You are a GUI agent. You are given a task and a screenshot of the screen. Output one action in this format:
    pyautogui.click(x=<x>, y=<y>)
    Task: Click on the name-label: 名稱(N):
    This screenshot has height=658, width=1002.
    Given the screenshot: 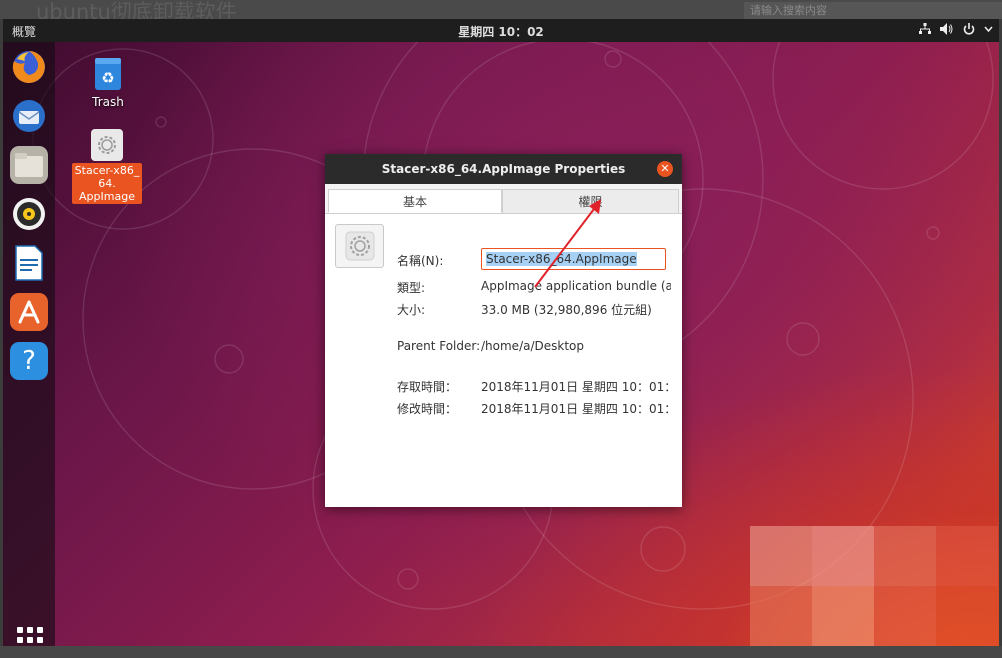 What is the action you would take?
    pyautogui.click(x=420, y=261)
    